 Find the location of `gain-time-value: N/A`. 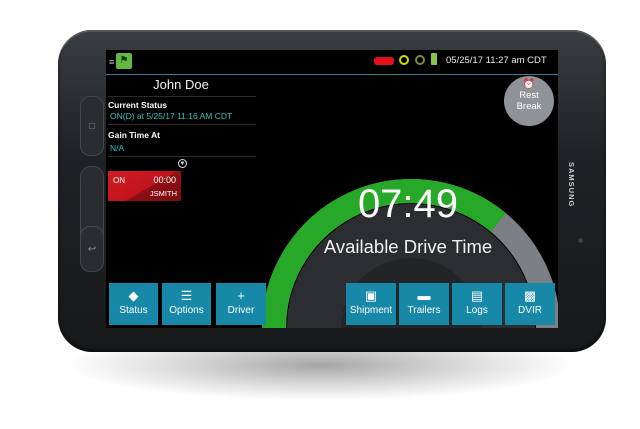

gain-time-value: N/A is located at coordinates (117, 148).